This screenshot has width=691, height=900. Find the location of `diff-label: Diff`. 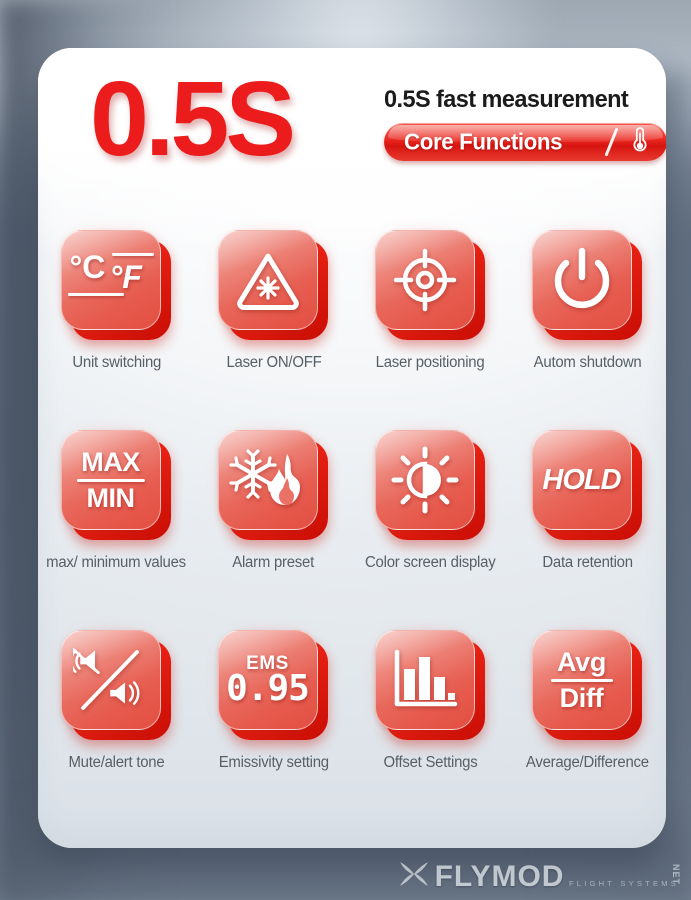

diff-label: Diff is located at coordinates (581, 697).